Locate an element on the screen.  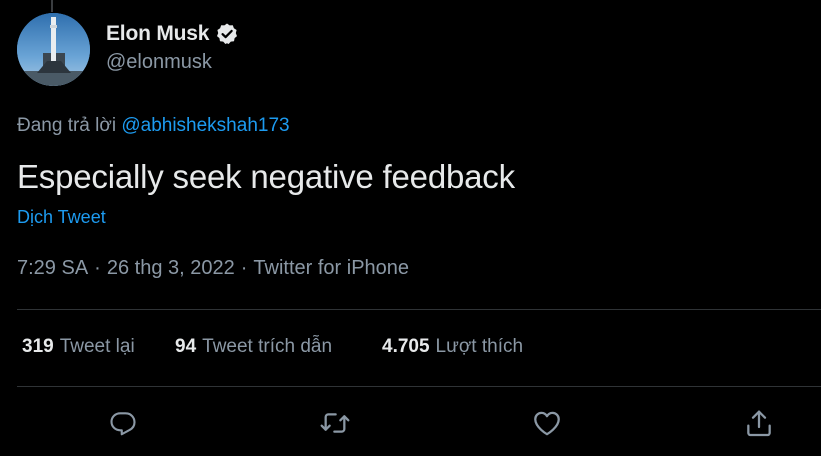
retweet-count: 319 is located at coordinates (38, 346).